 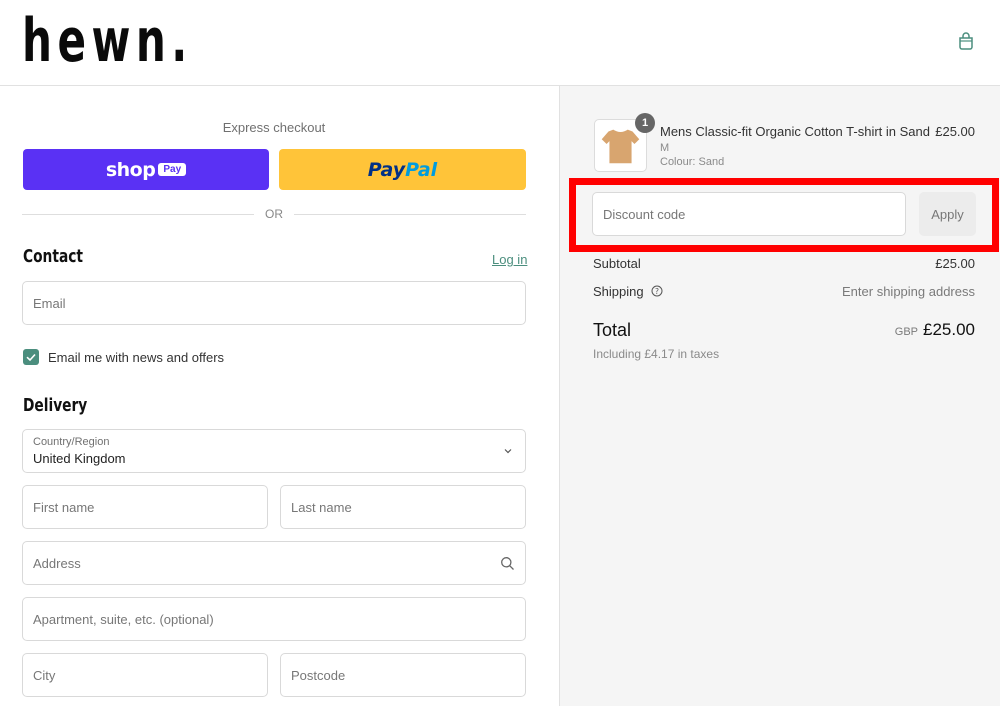 What do you see at coordinates (906, 332) in the screenshot?
I see `total-currency: GBP` at bounding box center [906, 332].